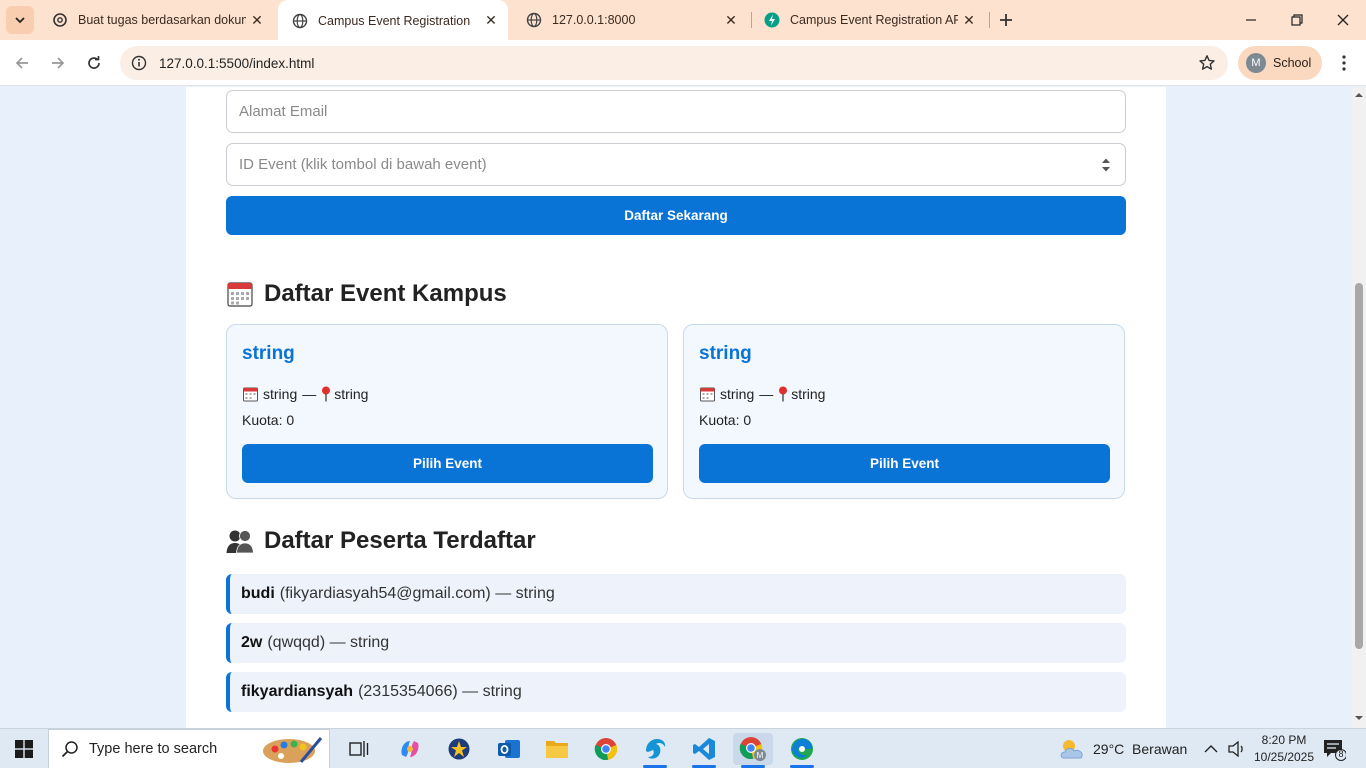  What do you see at coordinates (760, 755) in the screenshot?
I see `svg-text: M` at bounding box center [760, 755].